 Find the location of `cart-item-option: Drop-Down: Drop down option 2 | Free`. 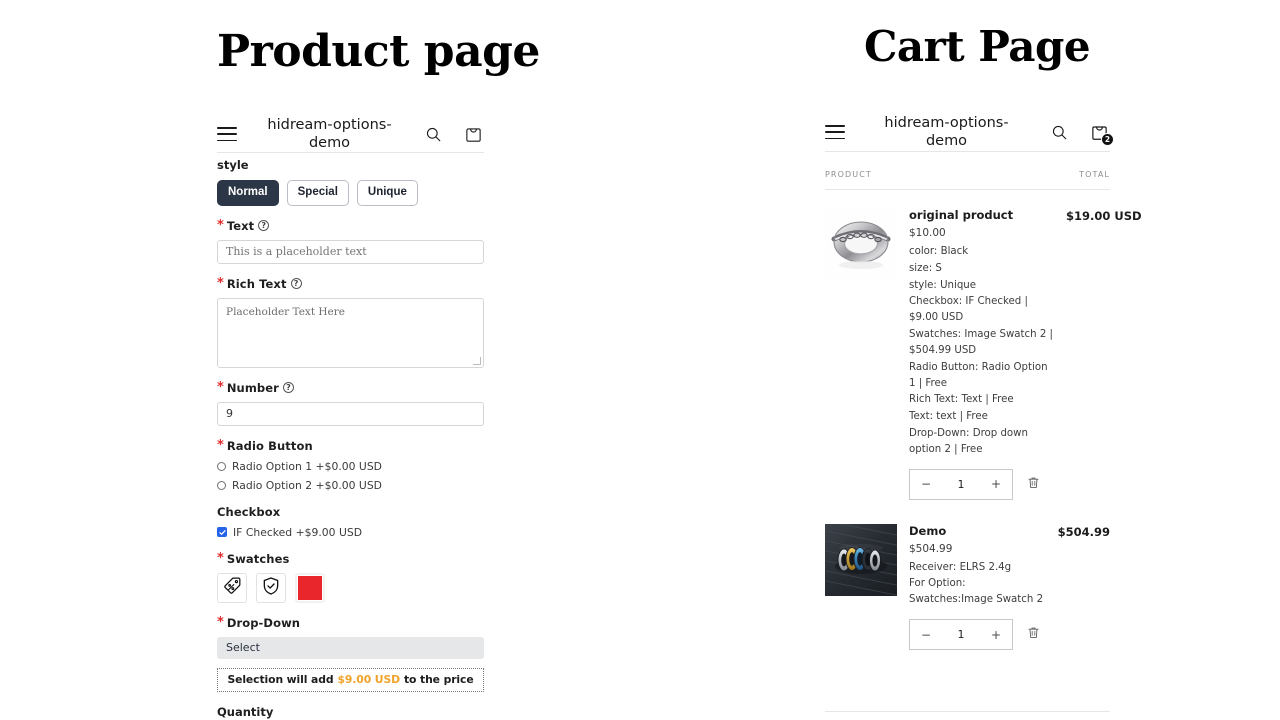

cart-item-option: Drop-Down: Drop down option 2 | Free is located at coordinates (968, 441).